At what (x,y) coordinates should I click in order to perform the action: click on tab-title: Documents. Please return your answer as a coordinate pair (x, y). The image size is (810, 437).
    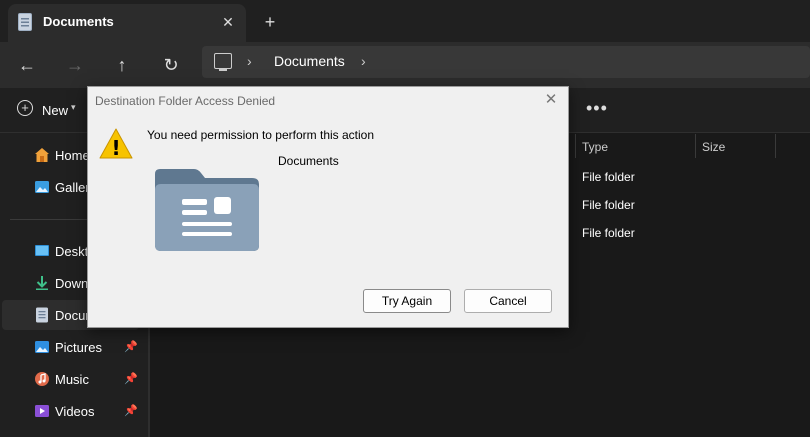
    Looking at the image, I should click on (78, 21).